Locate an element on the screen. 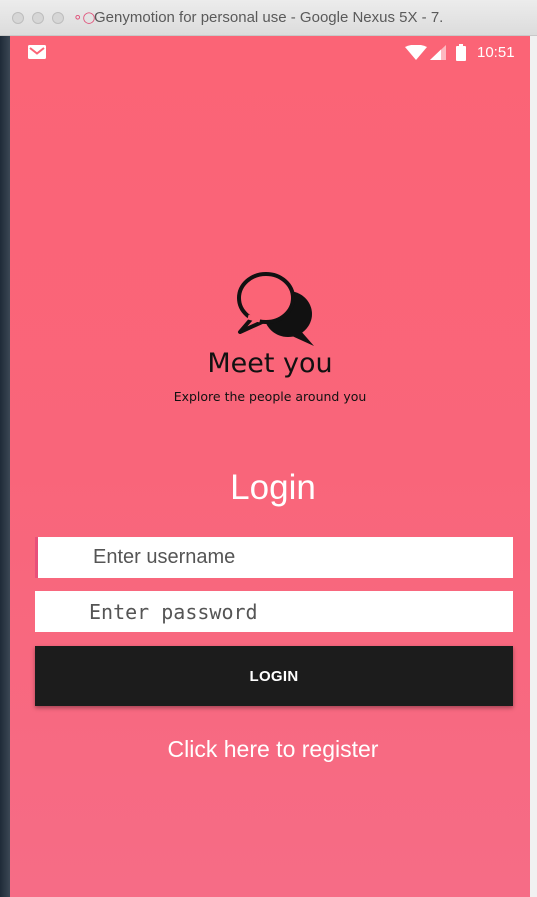  status-time: 10:51 is located at coordinates (496, 52).